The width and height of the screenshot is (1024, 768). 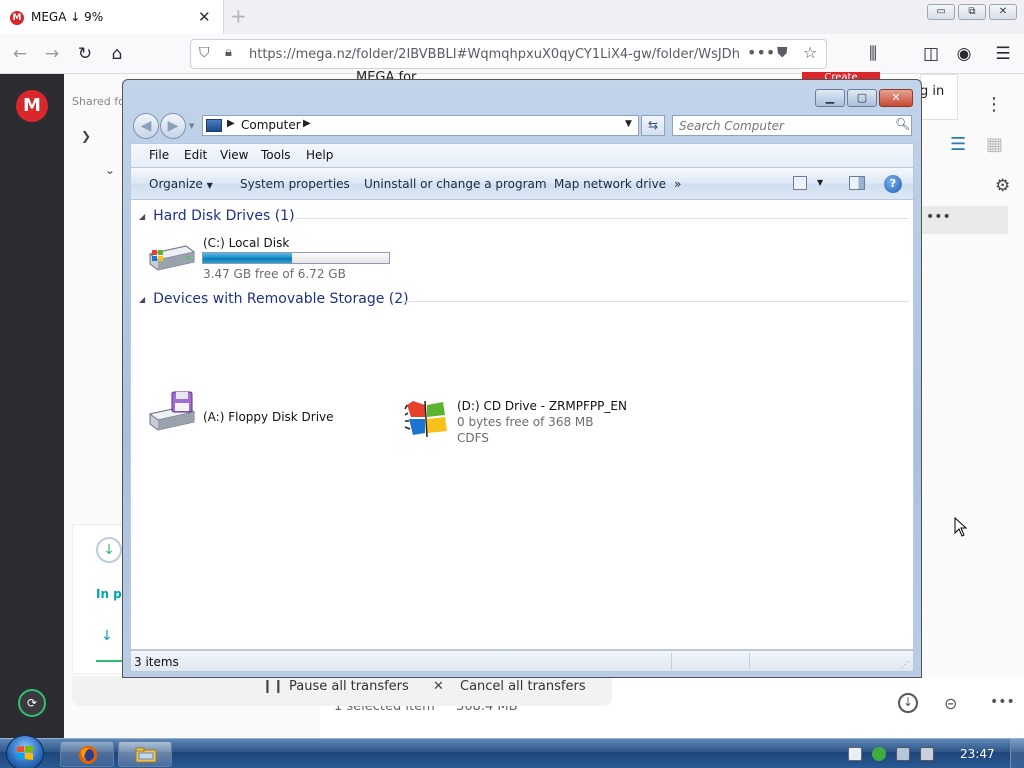 What do you see at coordinates (246, 243) in the screenshot?
I see `drive-c-name: (C:) Local Disk` at bounding box center [246, 243].